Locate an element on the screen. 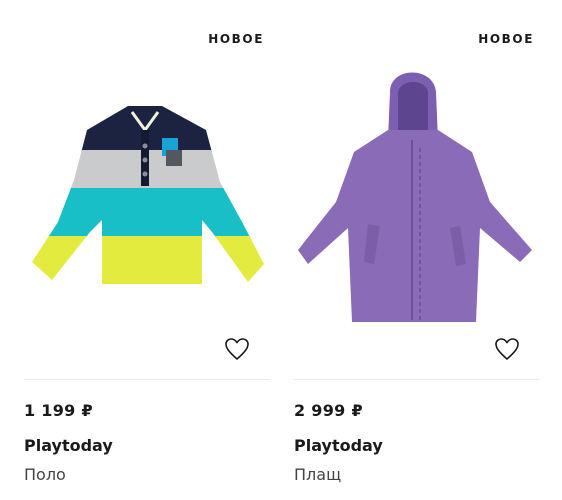  product-price: 2 999 ₽ is located at coordinates (328, 410).